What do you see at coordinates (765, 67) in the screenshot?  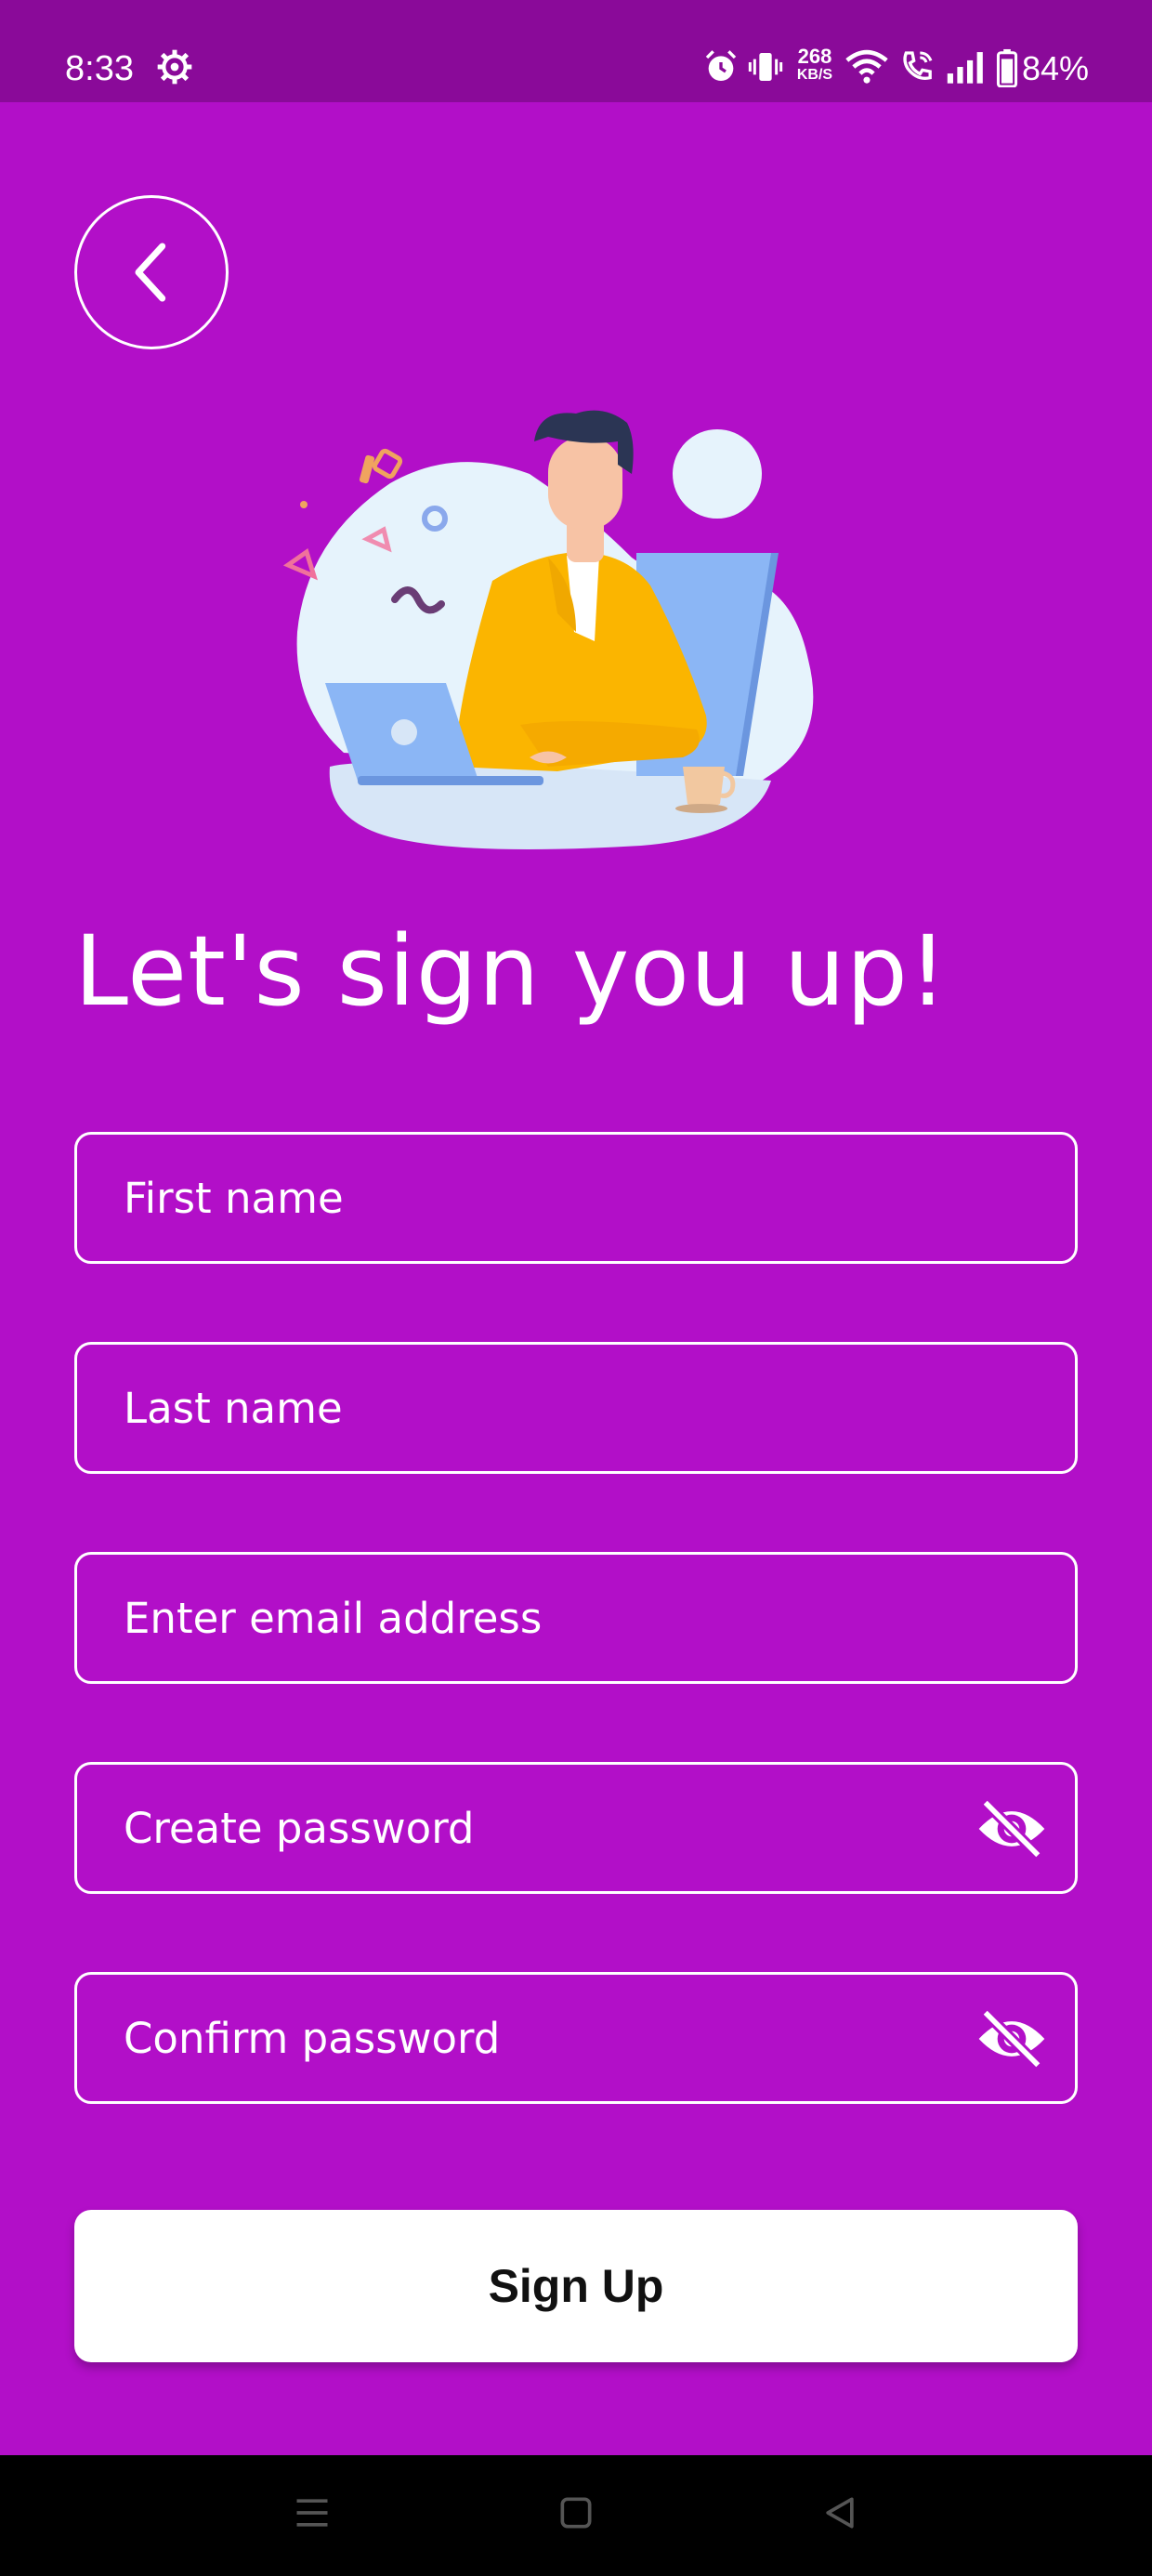 I see `vibrate-icon` at bounding box center [765, 67].